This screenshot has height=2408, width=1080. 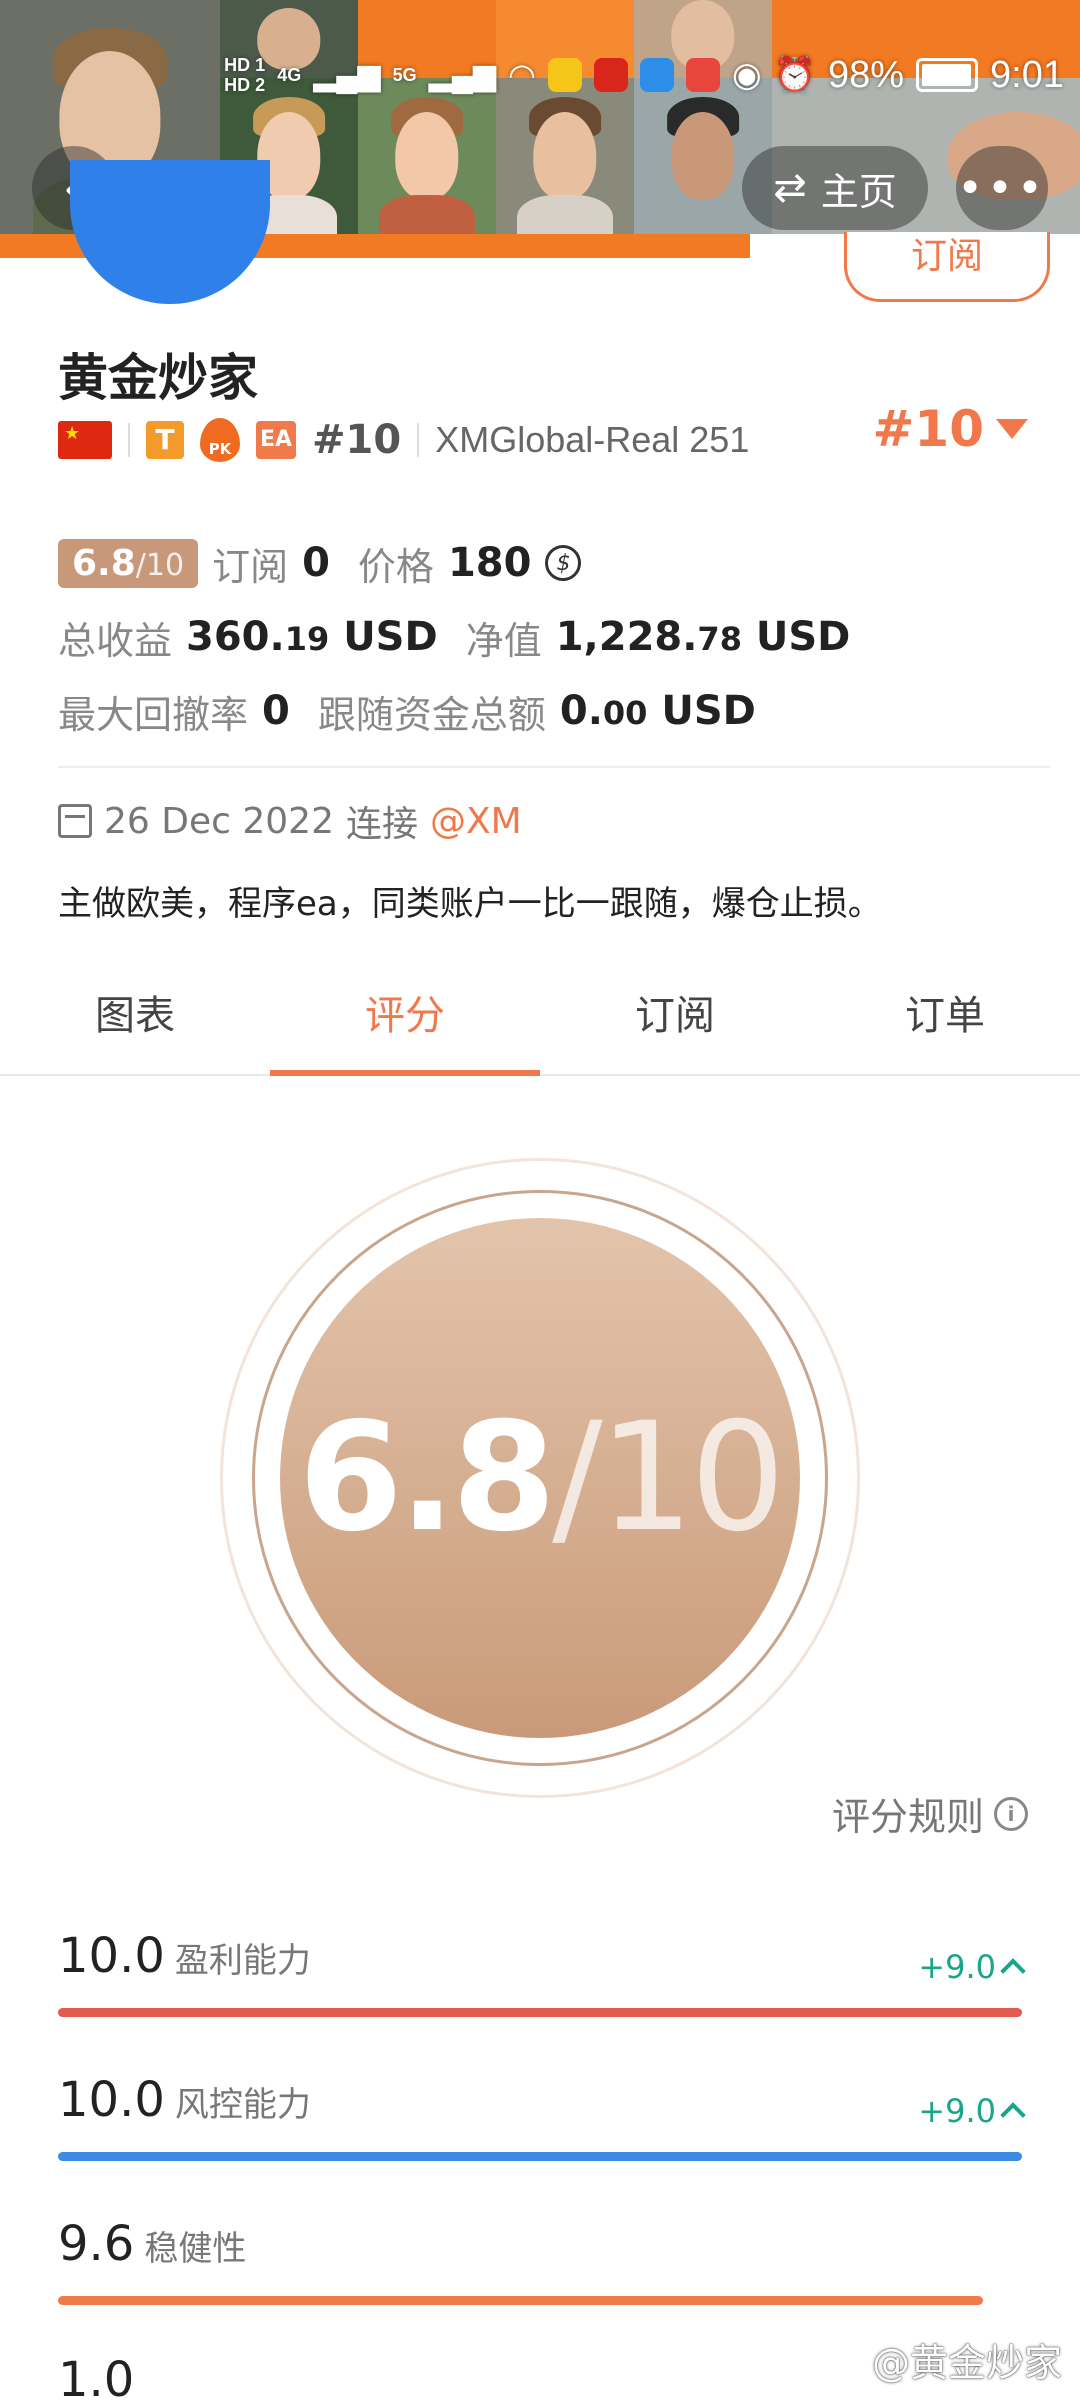 What do you see at coordinates (235, 637) in the screenshot?
I see `total-profit-int: 360.` at bounding box center [235, 637].